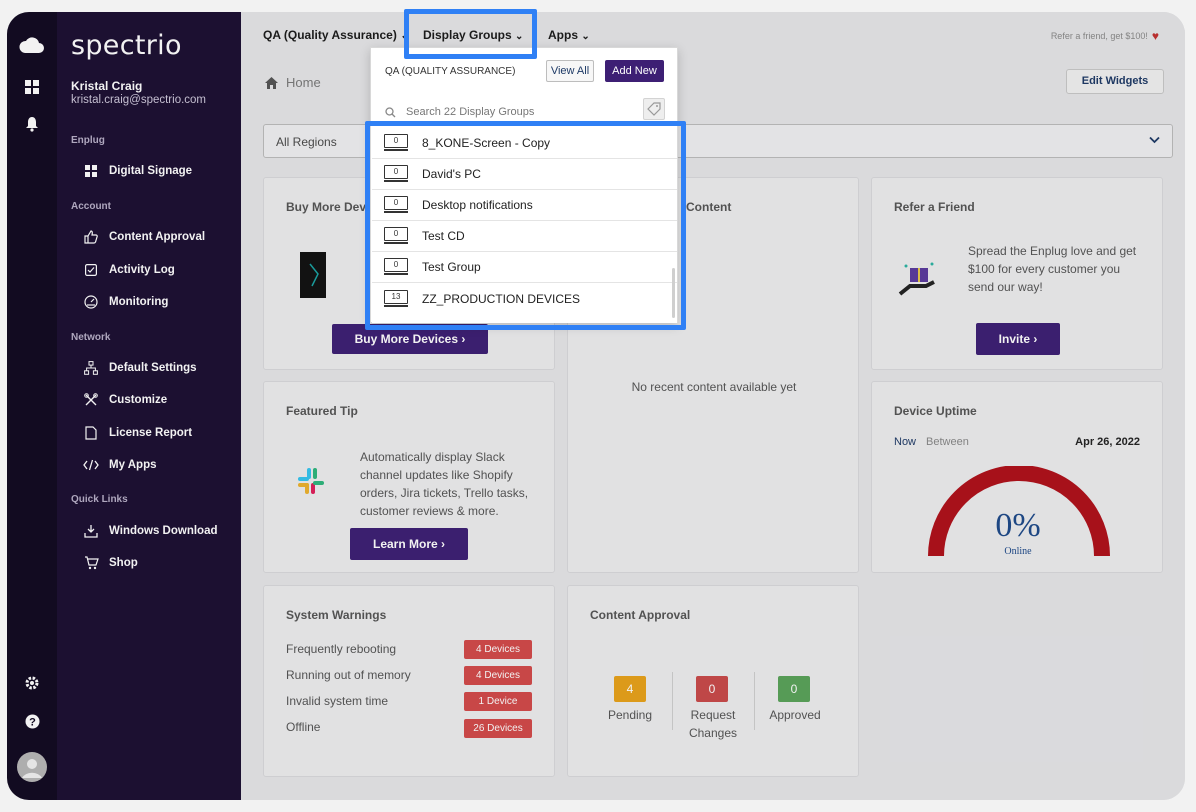 Image resolution: width=1196 pixels, height=812 pixels. I want to click on sidebar-item-content-approval: Content Approval, so click(144, 237).